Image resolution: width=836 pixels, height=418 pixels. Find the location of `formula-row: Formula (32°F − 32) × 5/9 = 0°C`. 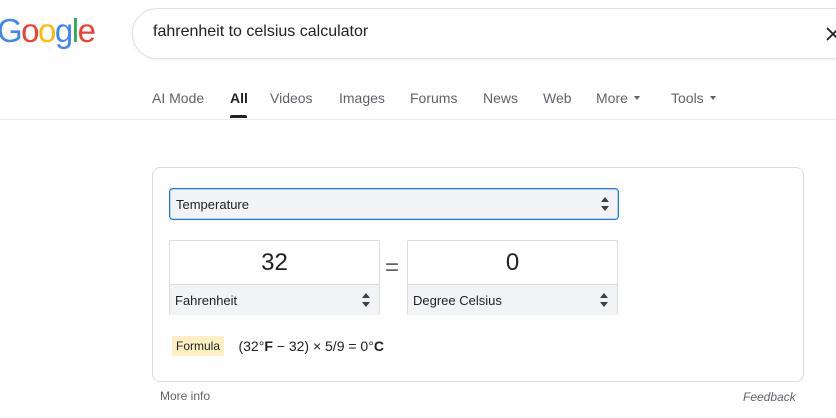

formula-row: Formula (32°F − 32) × 5/9 = 0°C is located at coordinates (278, 346).